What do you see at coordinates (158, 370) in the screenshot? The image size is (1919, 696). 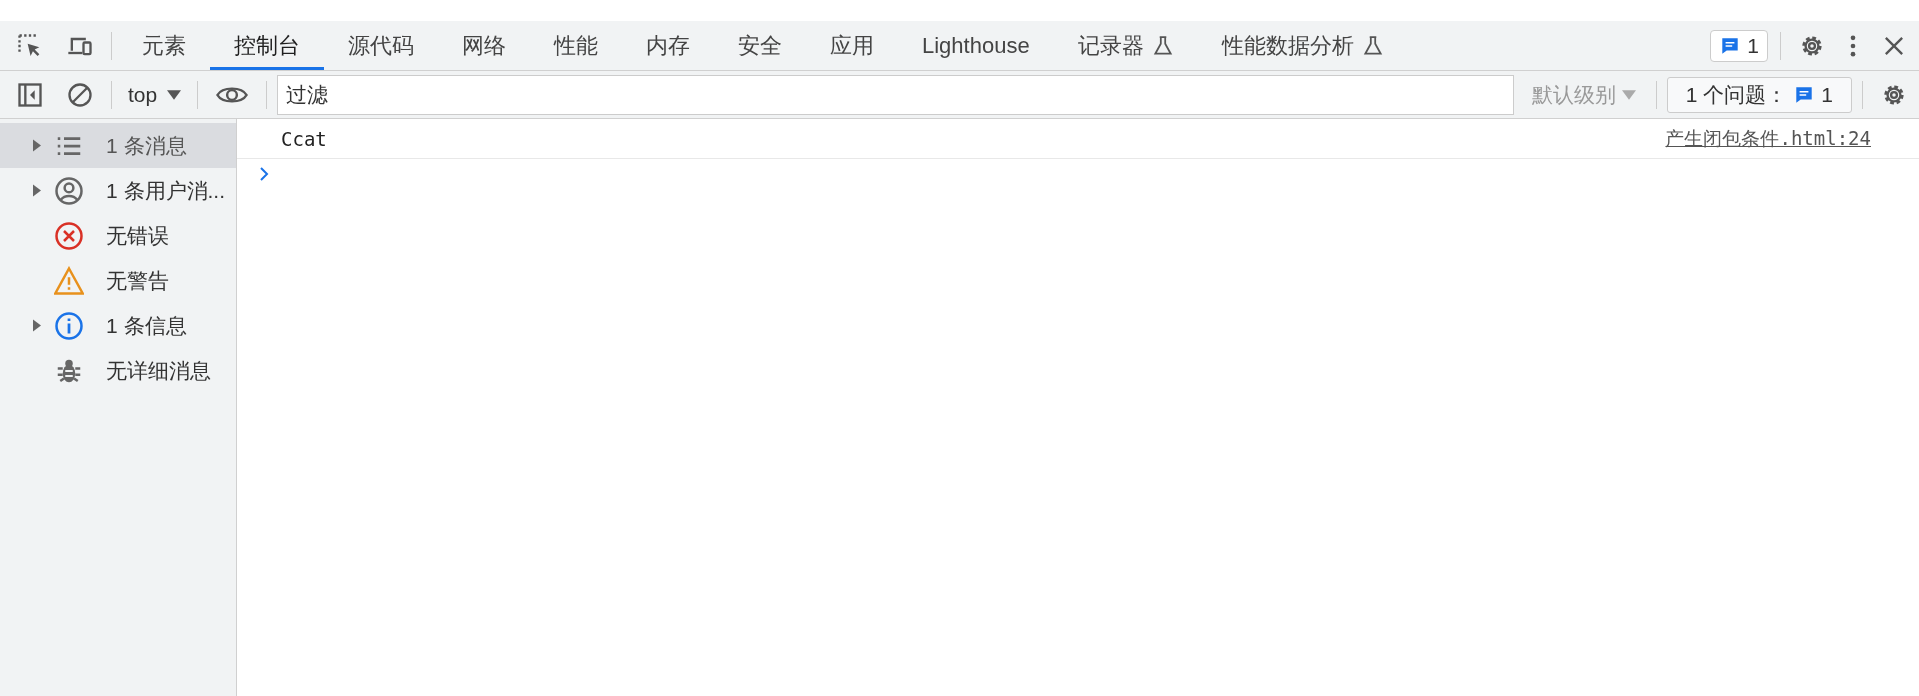 I see `sidebar-label: 无详细消息` at bounding box center [158, 370].